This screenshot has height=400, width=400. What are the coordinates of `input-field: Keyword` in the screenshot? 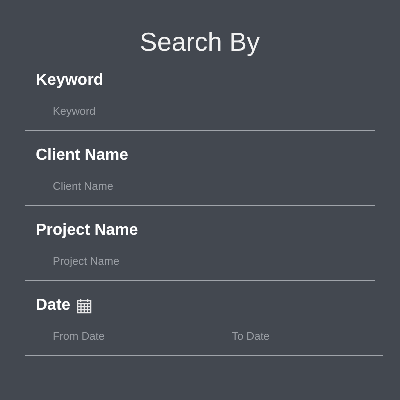 It's located at (200, 118).